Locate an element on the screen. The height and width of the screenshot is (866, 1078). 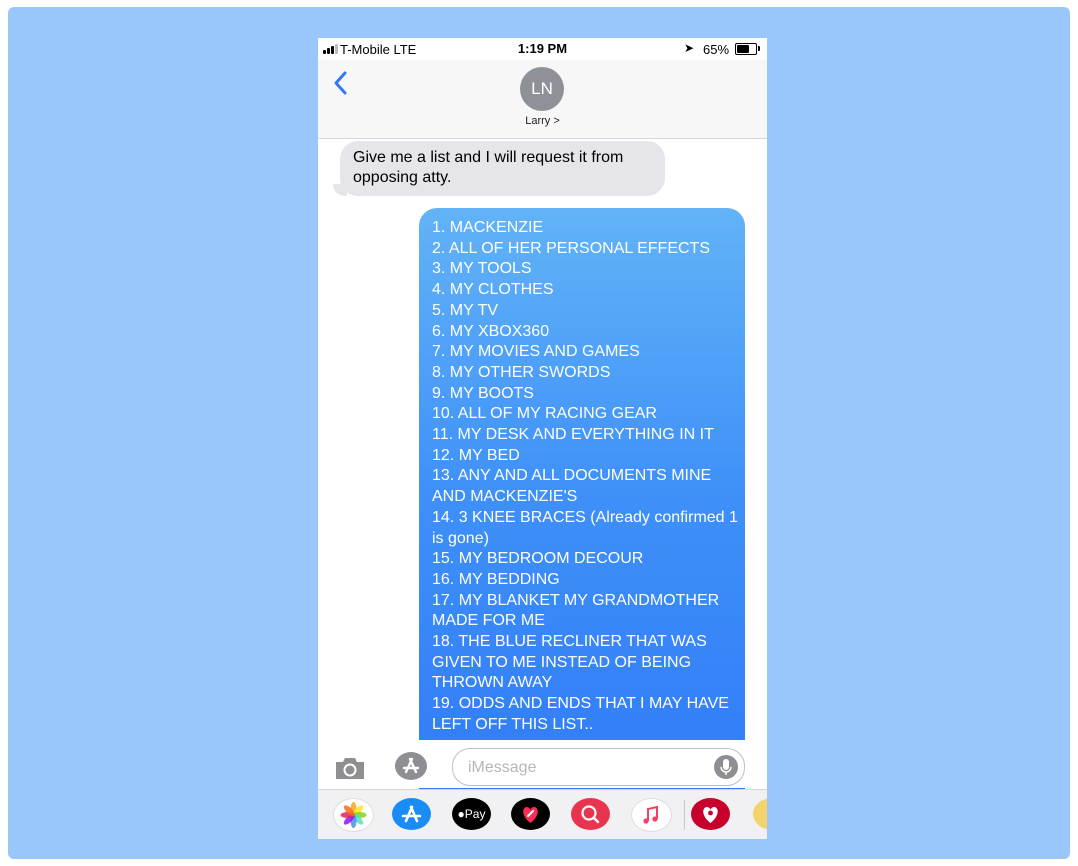
location-icon: ➤ is located at coordinates (689, 48).